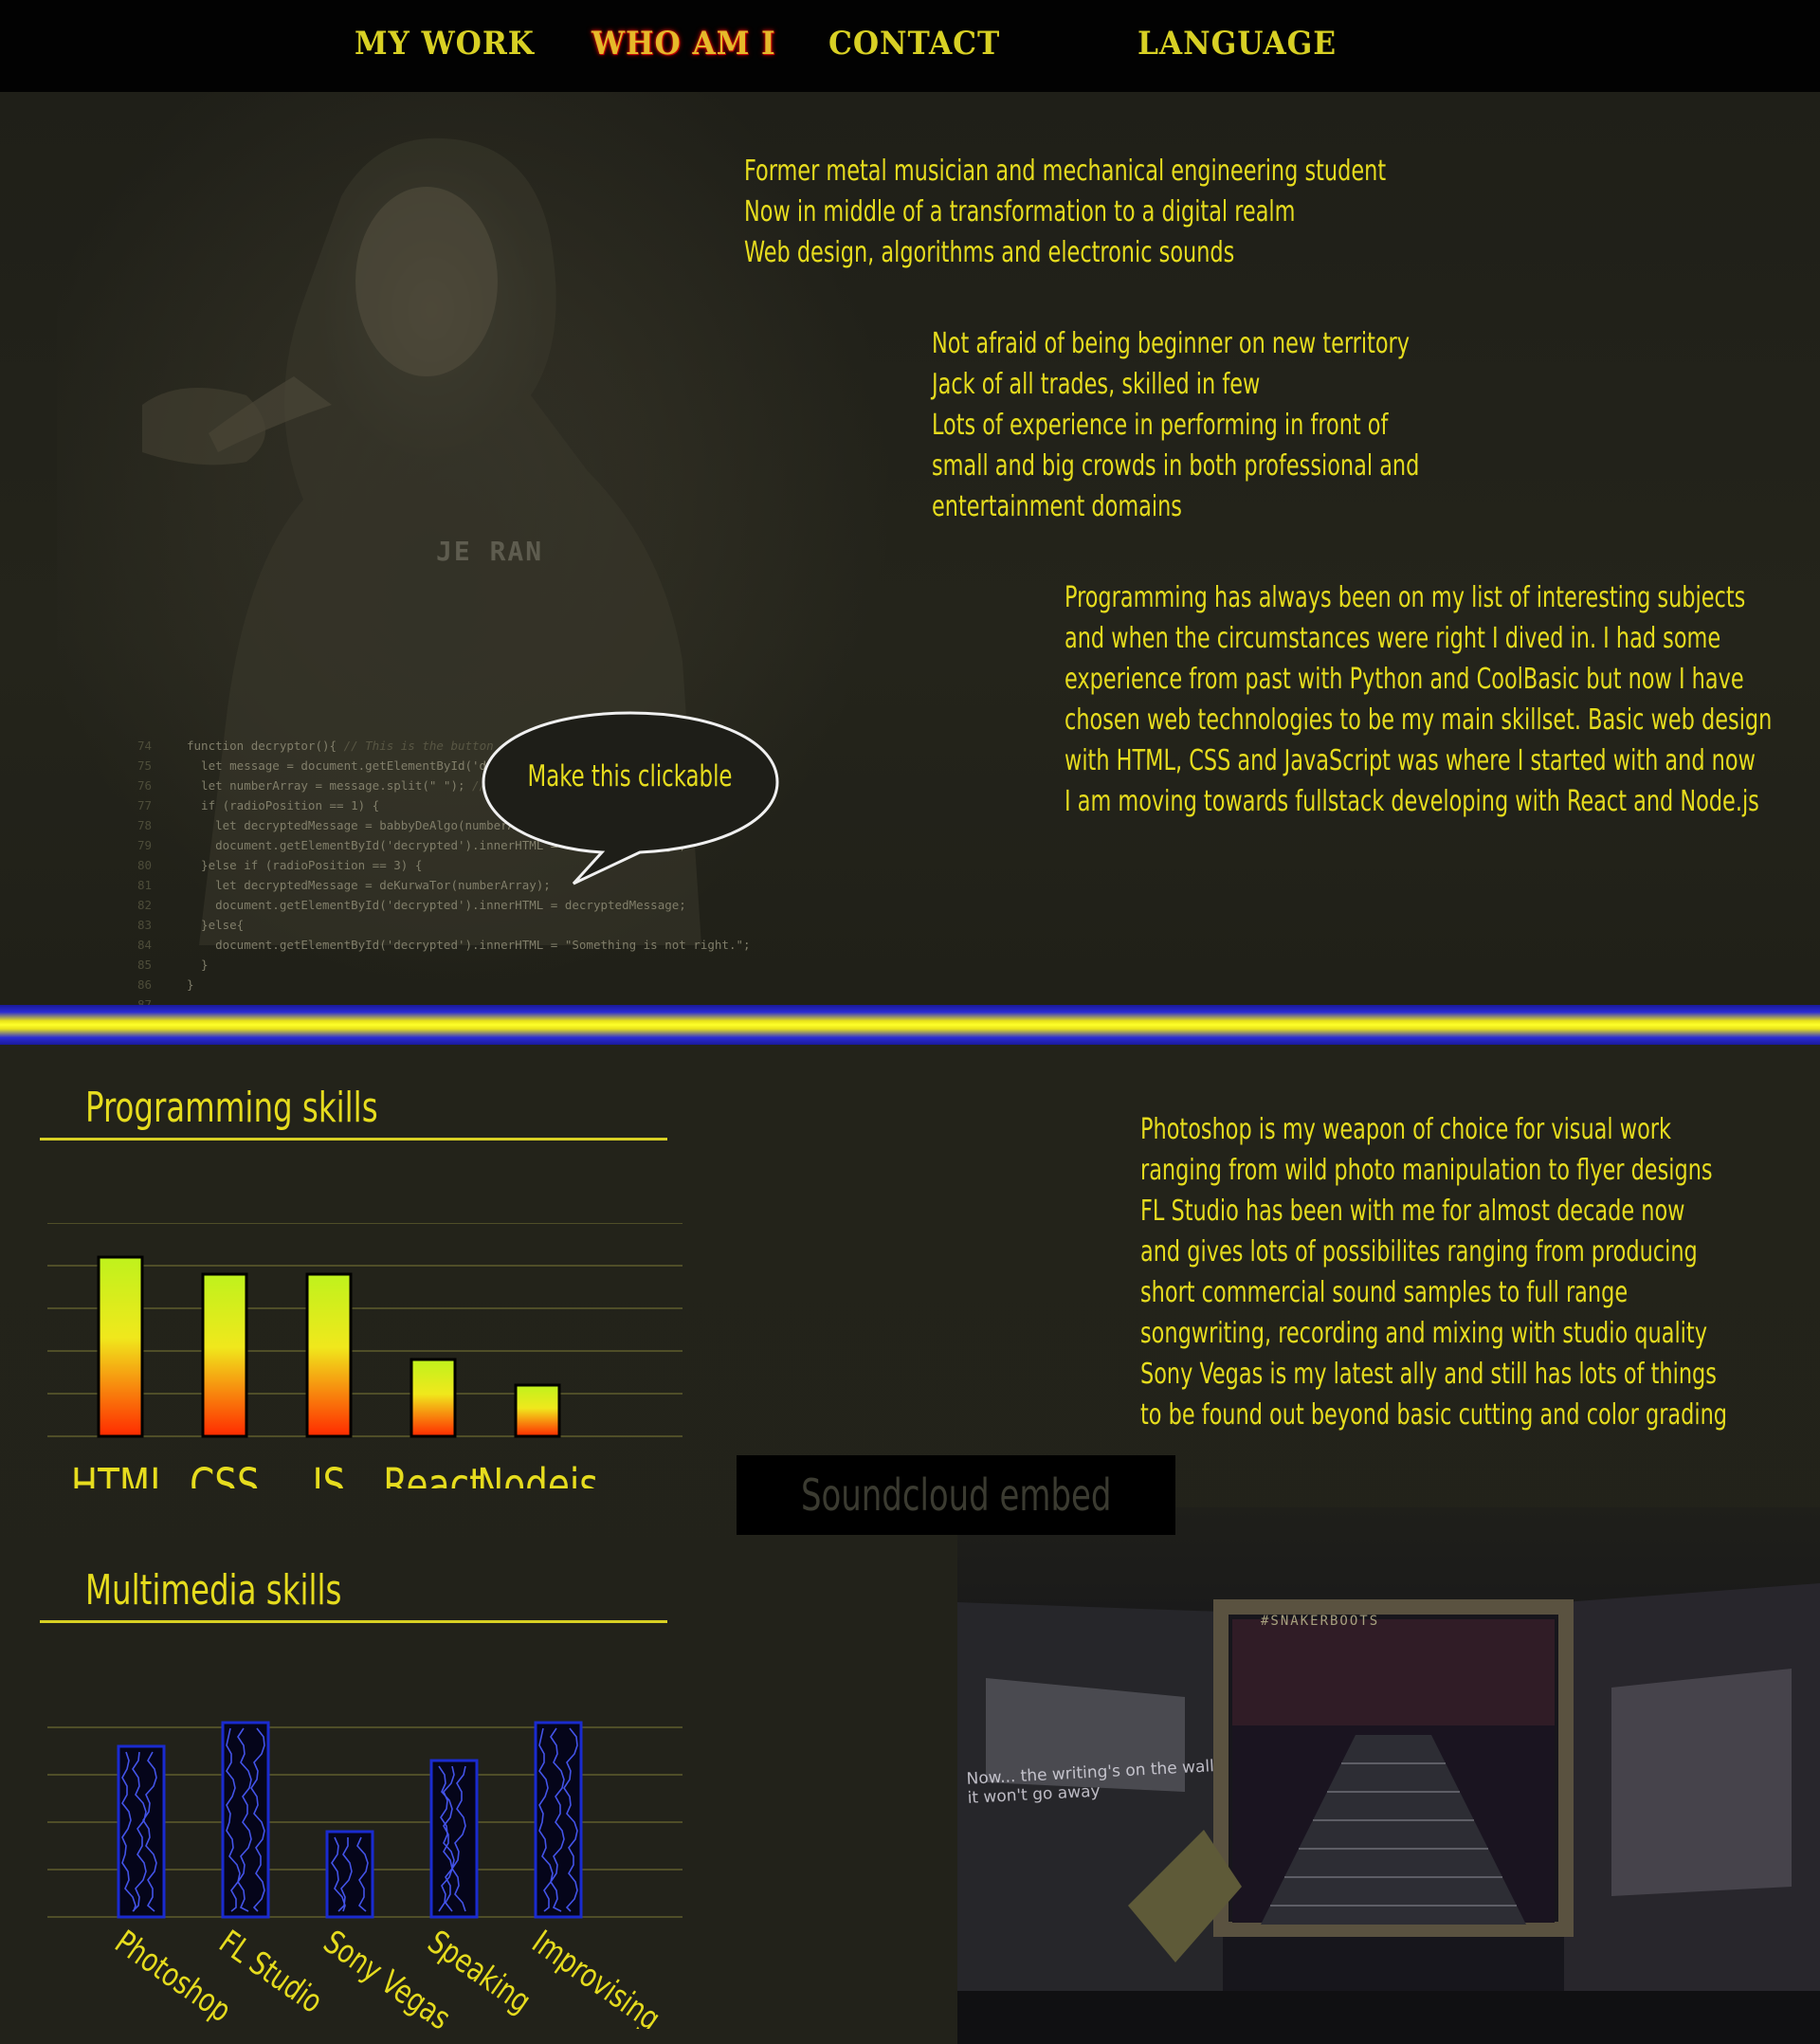  I want to click on nav-who-am-i: WHO AM I, so click(684, 44).